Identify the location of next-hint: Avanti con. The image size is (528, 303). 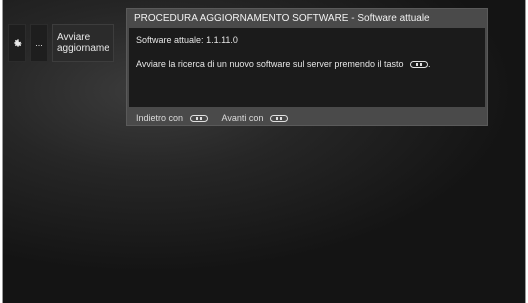
(255, 118).